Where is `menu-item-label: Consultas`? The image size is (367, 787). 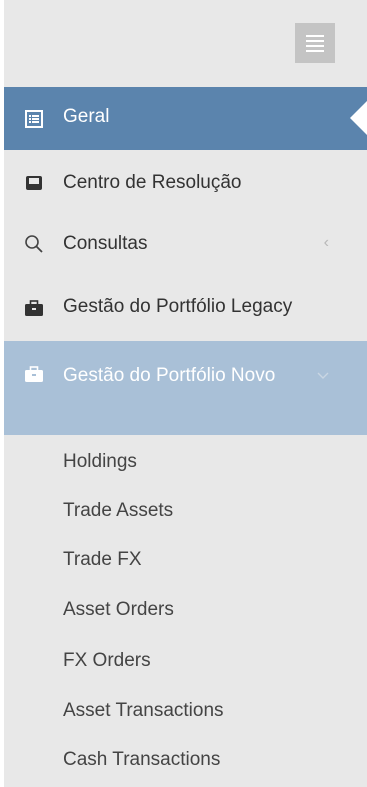 menu-item-label: Consultas is located at coordinates (105, 243).